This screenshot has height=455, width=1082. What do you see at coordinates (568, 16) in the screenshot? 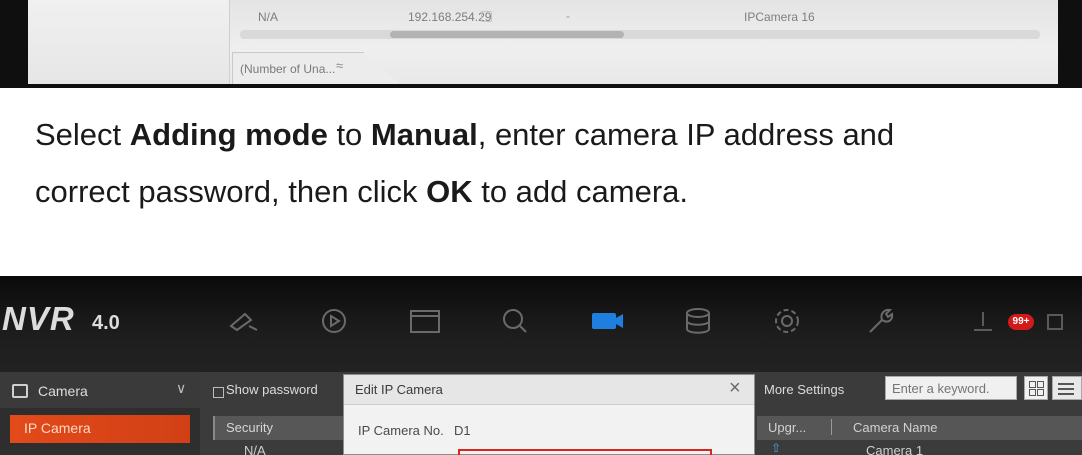
I see `row-dash-cell: -` at bounding box center [568, 16].